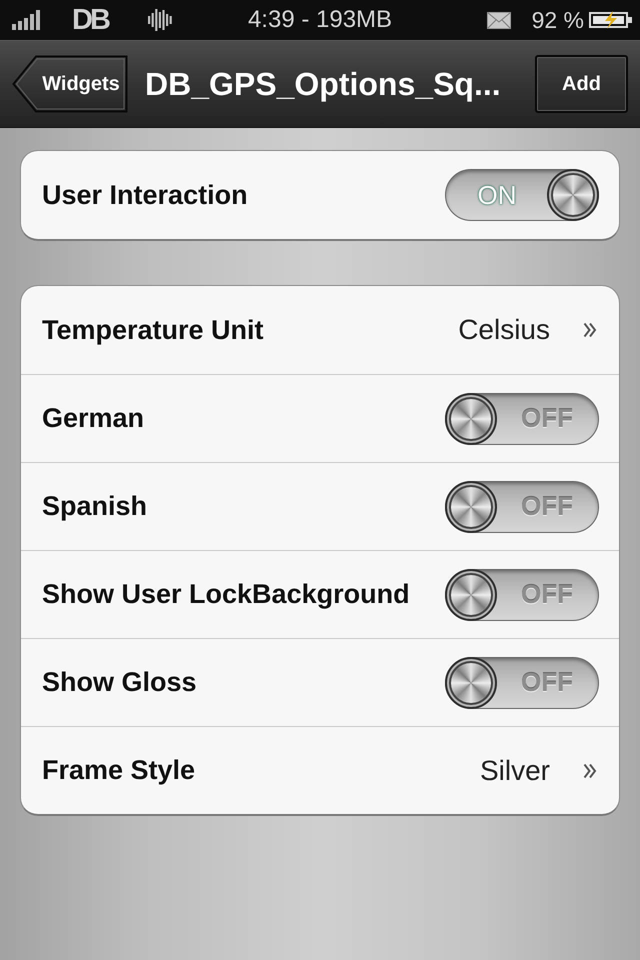 This screenshot has width=640, height=960. What do you see at coordinates (26, 20) in the screenshot?
I see `signal-bars-icon` at bounding box center [26, 20].